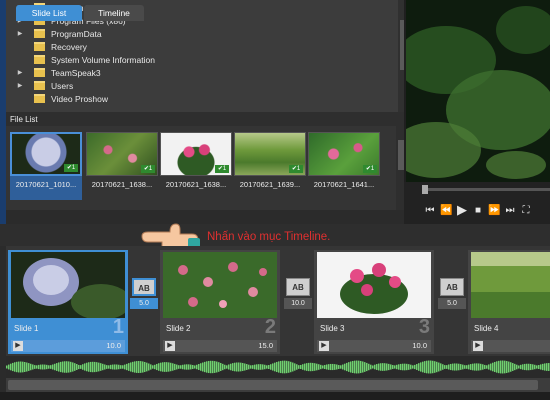 This screenshot has height=400, width=550. I want to click on tree-item-programdata: ▶ ProgramData, so click(54, 33).